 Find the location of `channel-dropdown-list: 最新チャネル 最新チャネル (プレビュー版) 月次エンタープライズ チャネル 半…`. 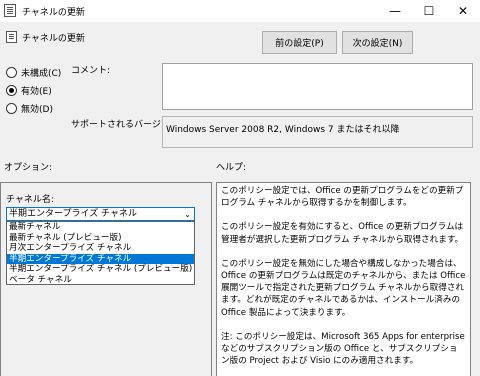

channel-dropdown-list: 最新チャネル 最新チャネル (プレビュー版) 月次エンタープライズ チャネル 半… is located at coordinates (100, 253).